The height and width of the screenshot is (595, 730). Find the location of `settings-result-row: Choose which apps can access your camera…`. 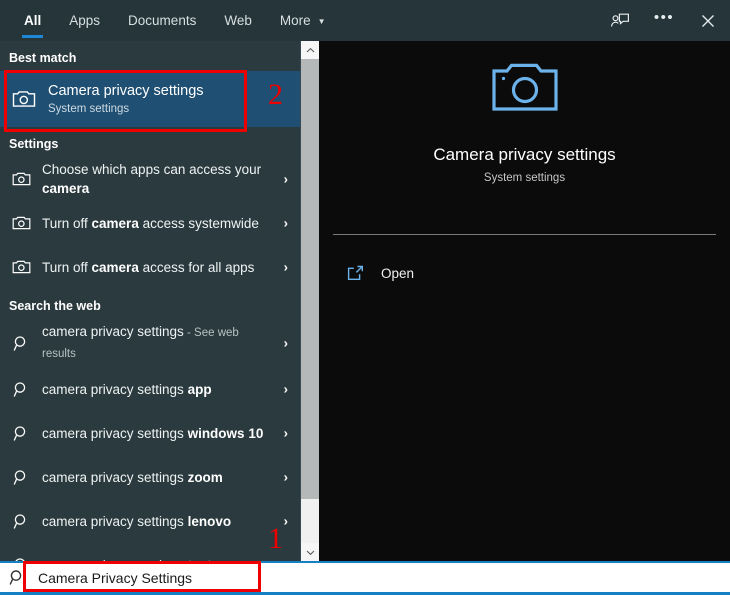

settings-result-row: Choose which apps can access your camera… is located at coordinates (150, 179).